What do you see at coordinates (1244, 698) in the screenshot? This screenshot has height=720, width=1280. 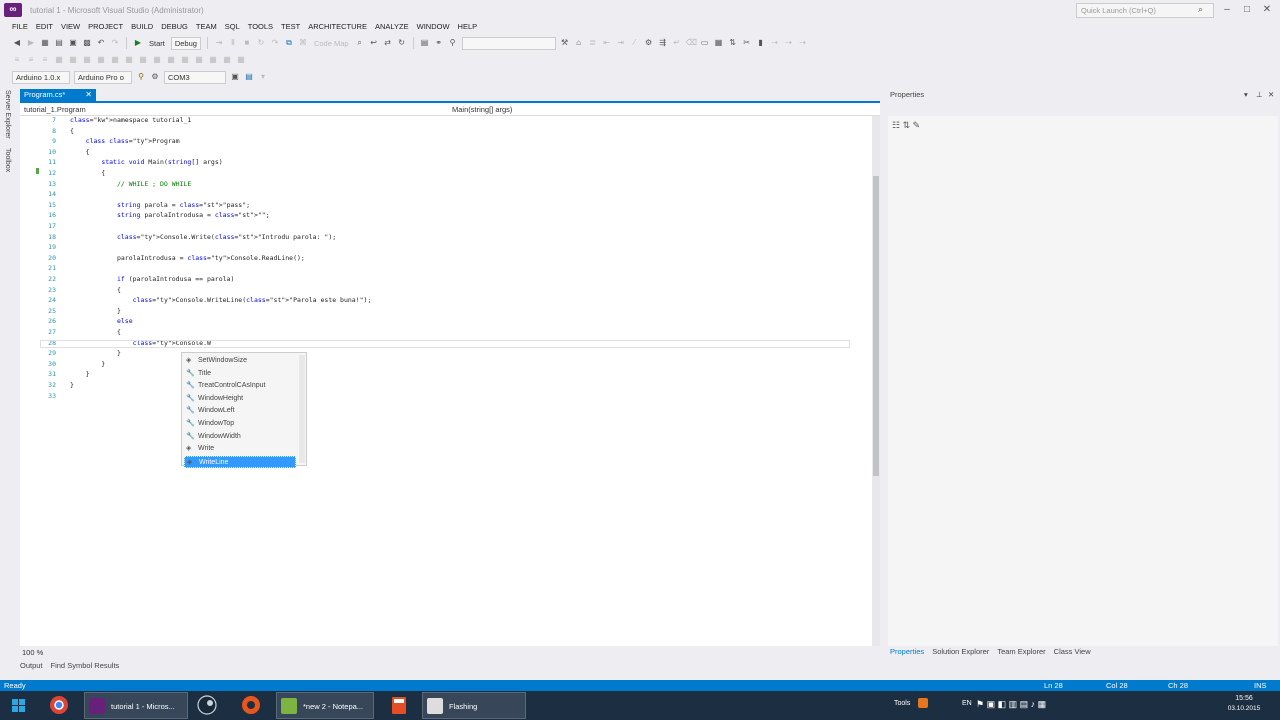 I see `clock-time: 15:56` at bounding box center [1244, 698].